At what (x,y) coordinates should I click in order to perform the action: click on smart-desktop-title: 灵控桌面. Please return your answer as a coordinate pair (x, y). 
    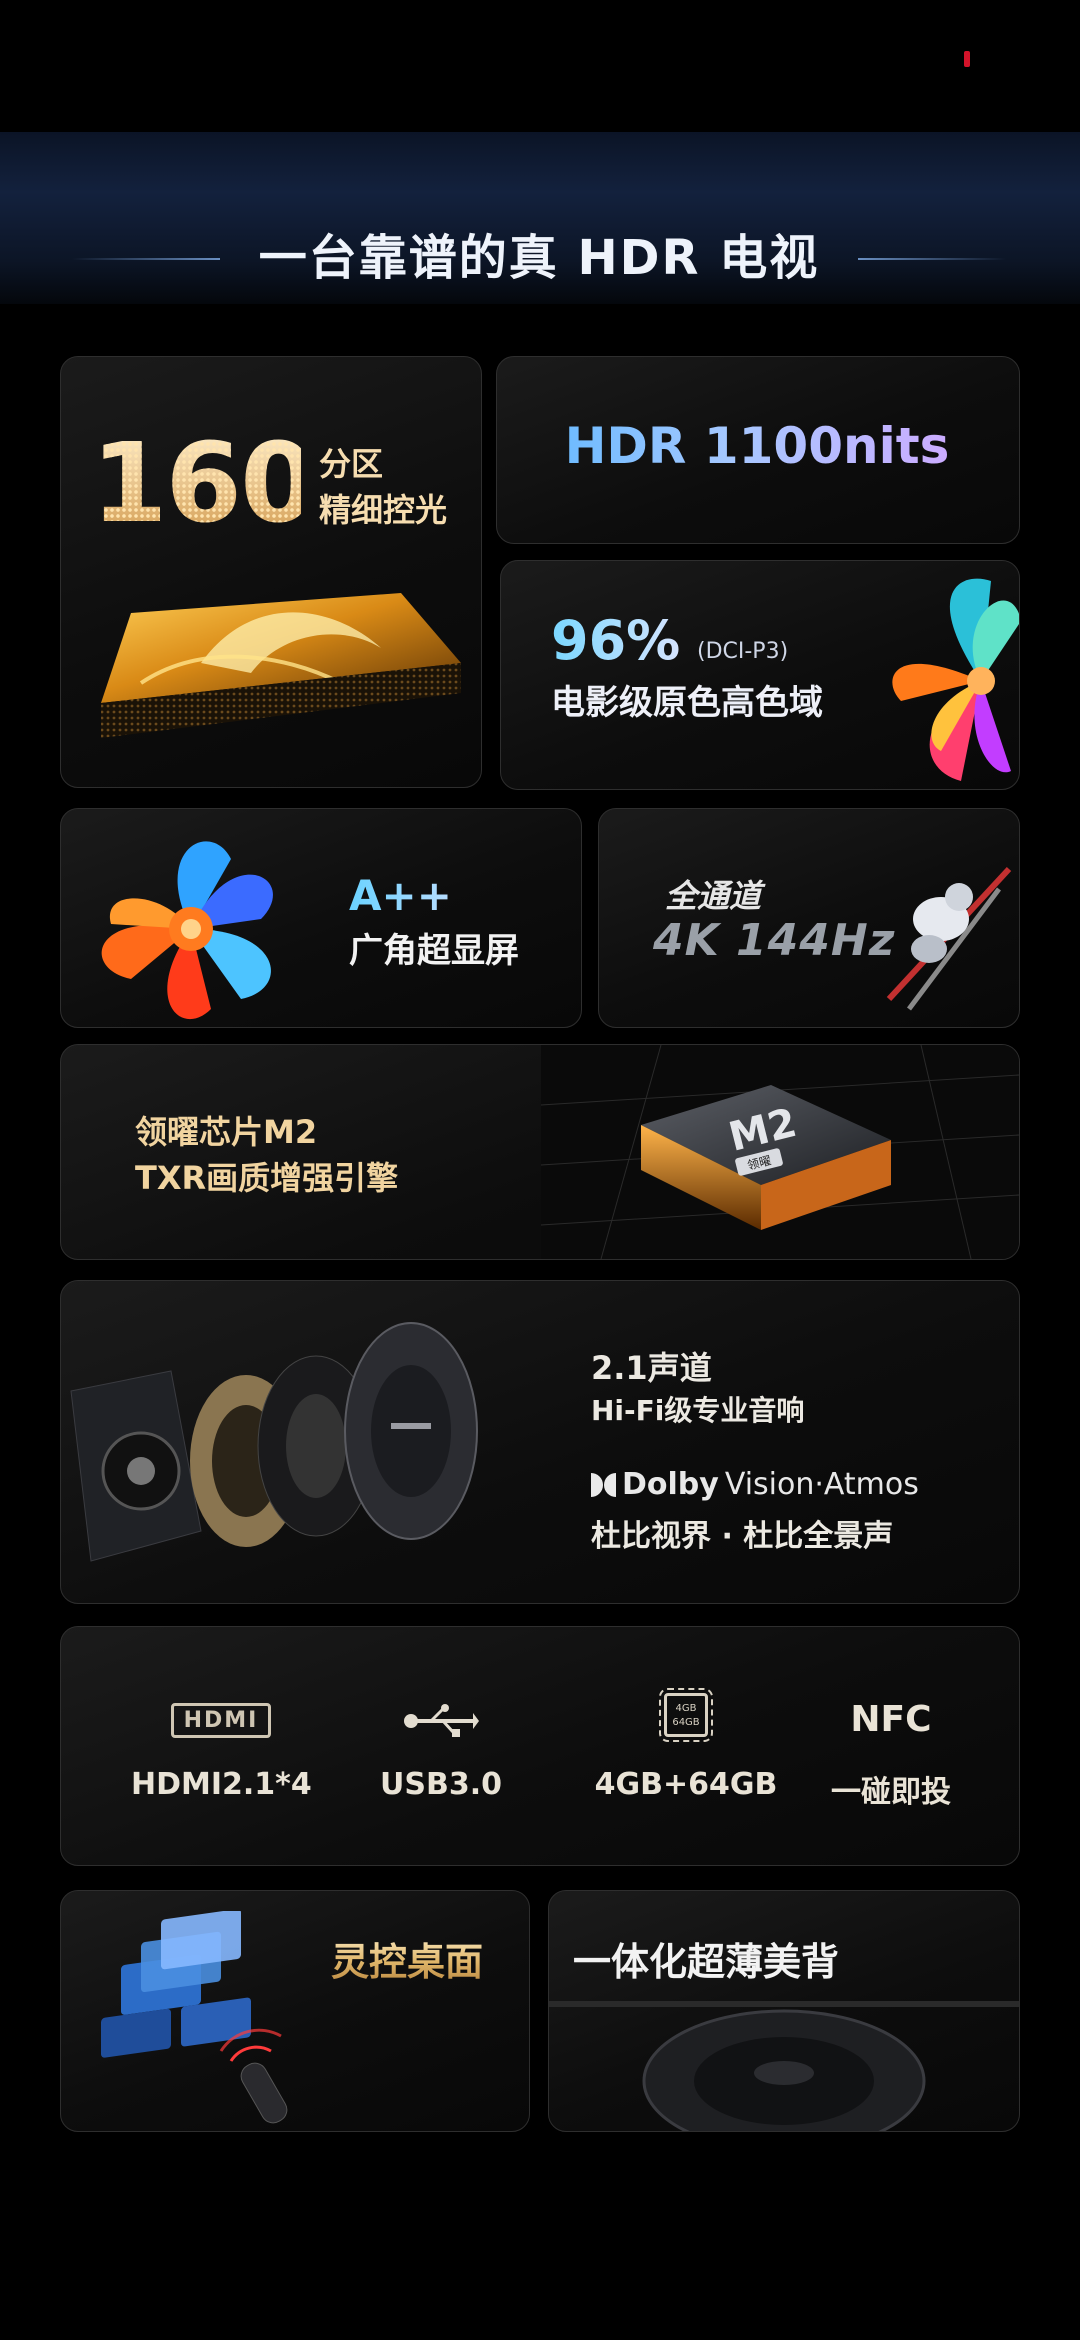
    Looking at the image, I should click on (407, 1958).